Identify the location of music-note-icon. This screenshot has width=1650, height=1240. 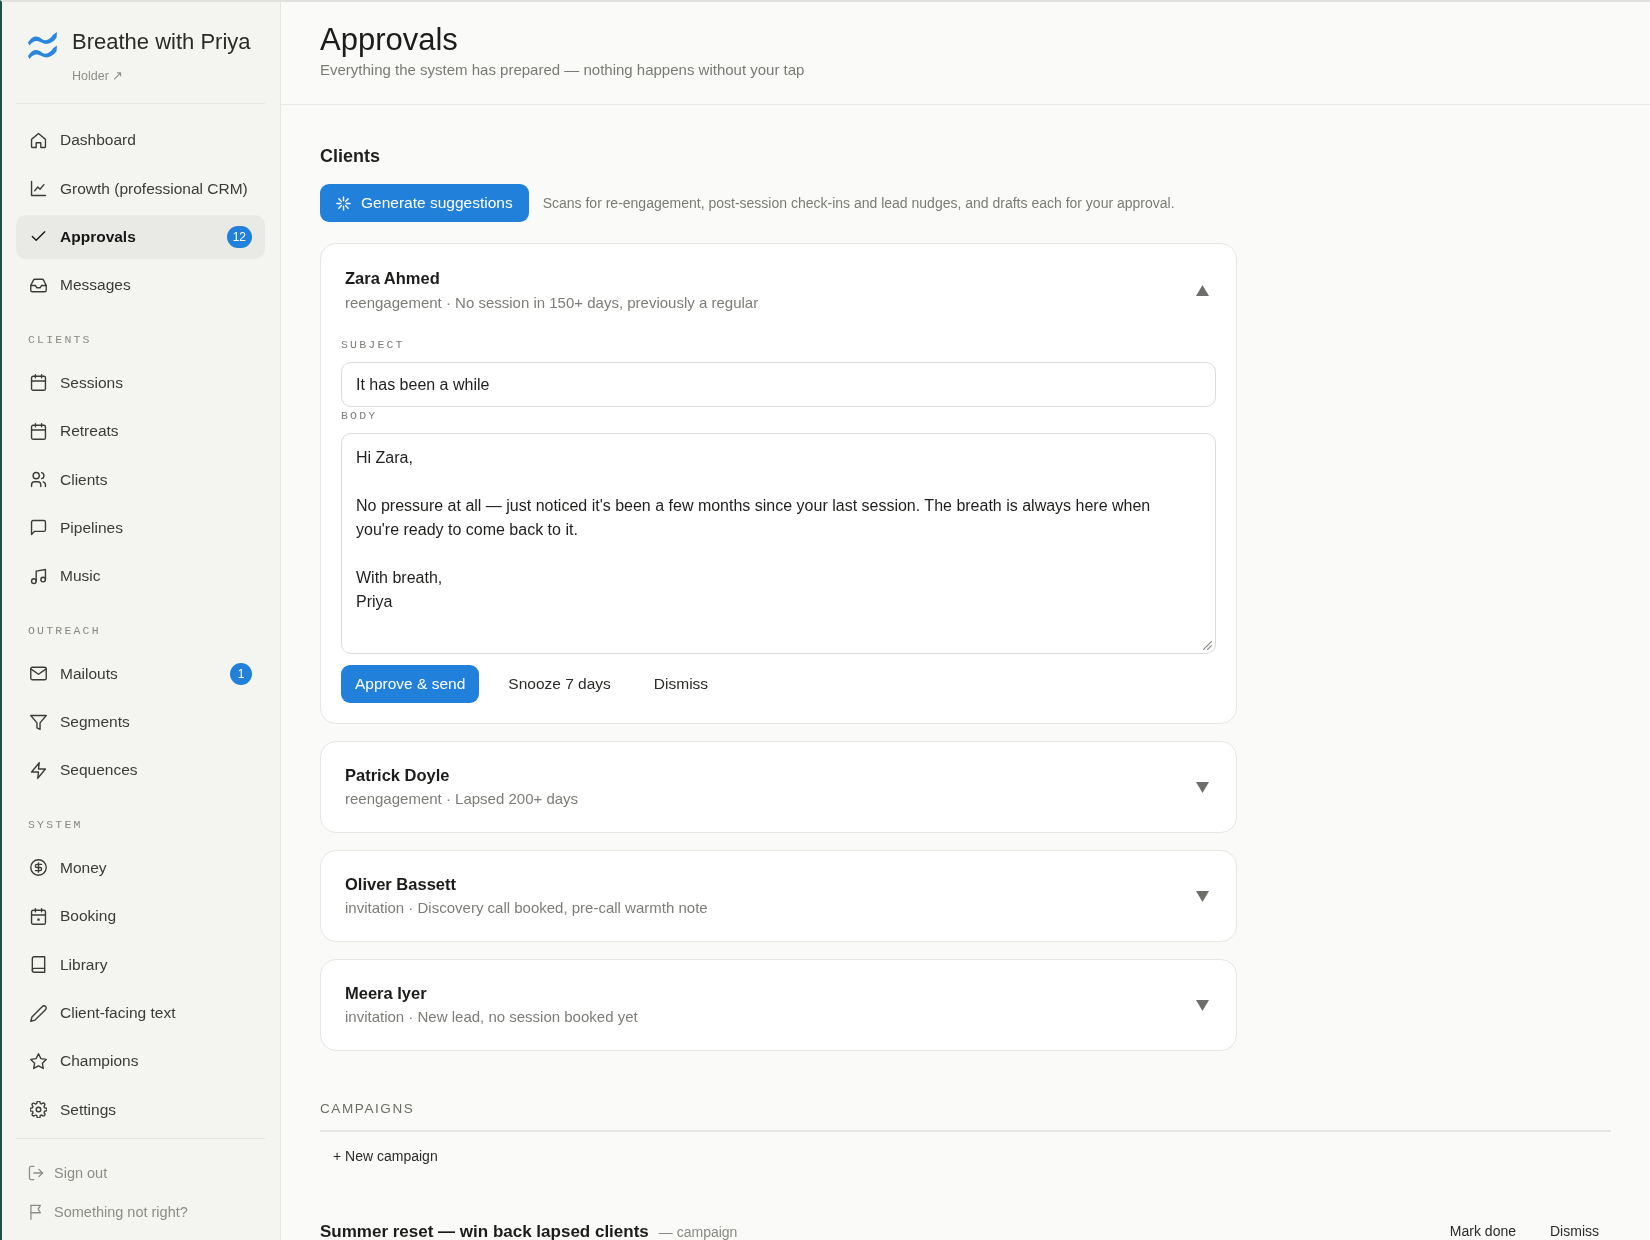
(38, 576).